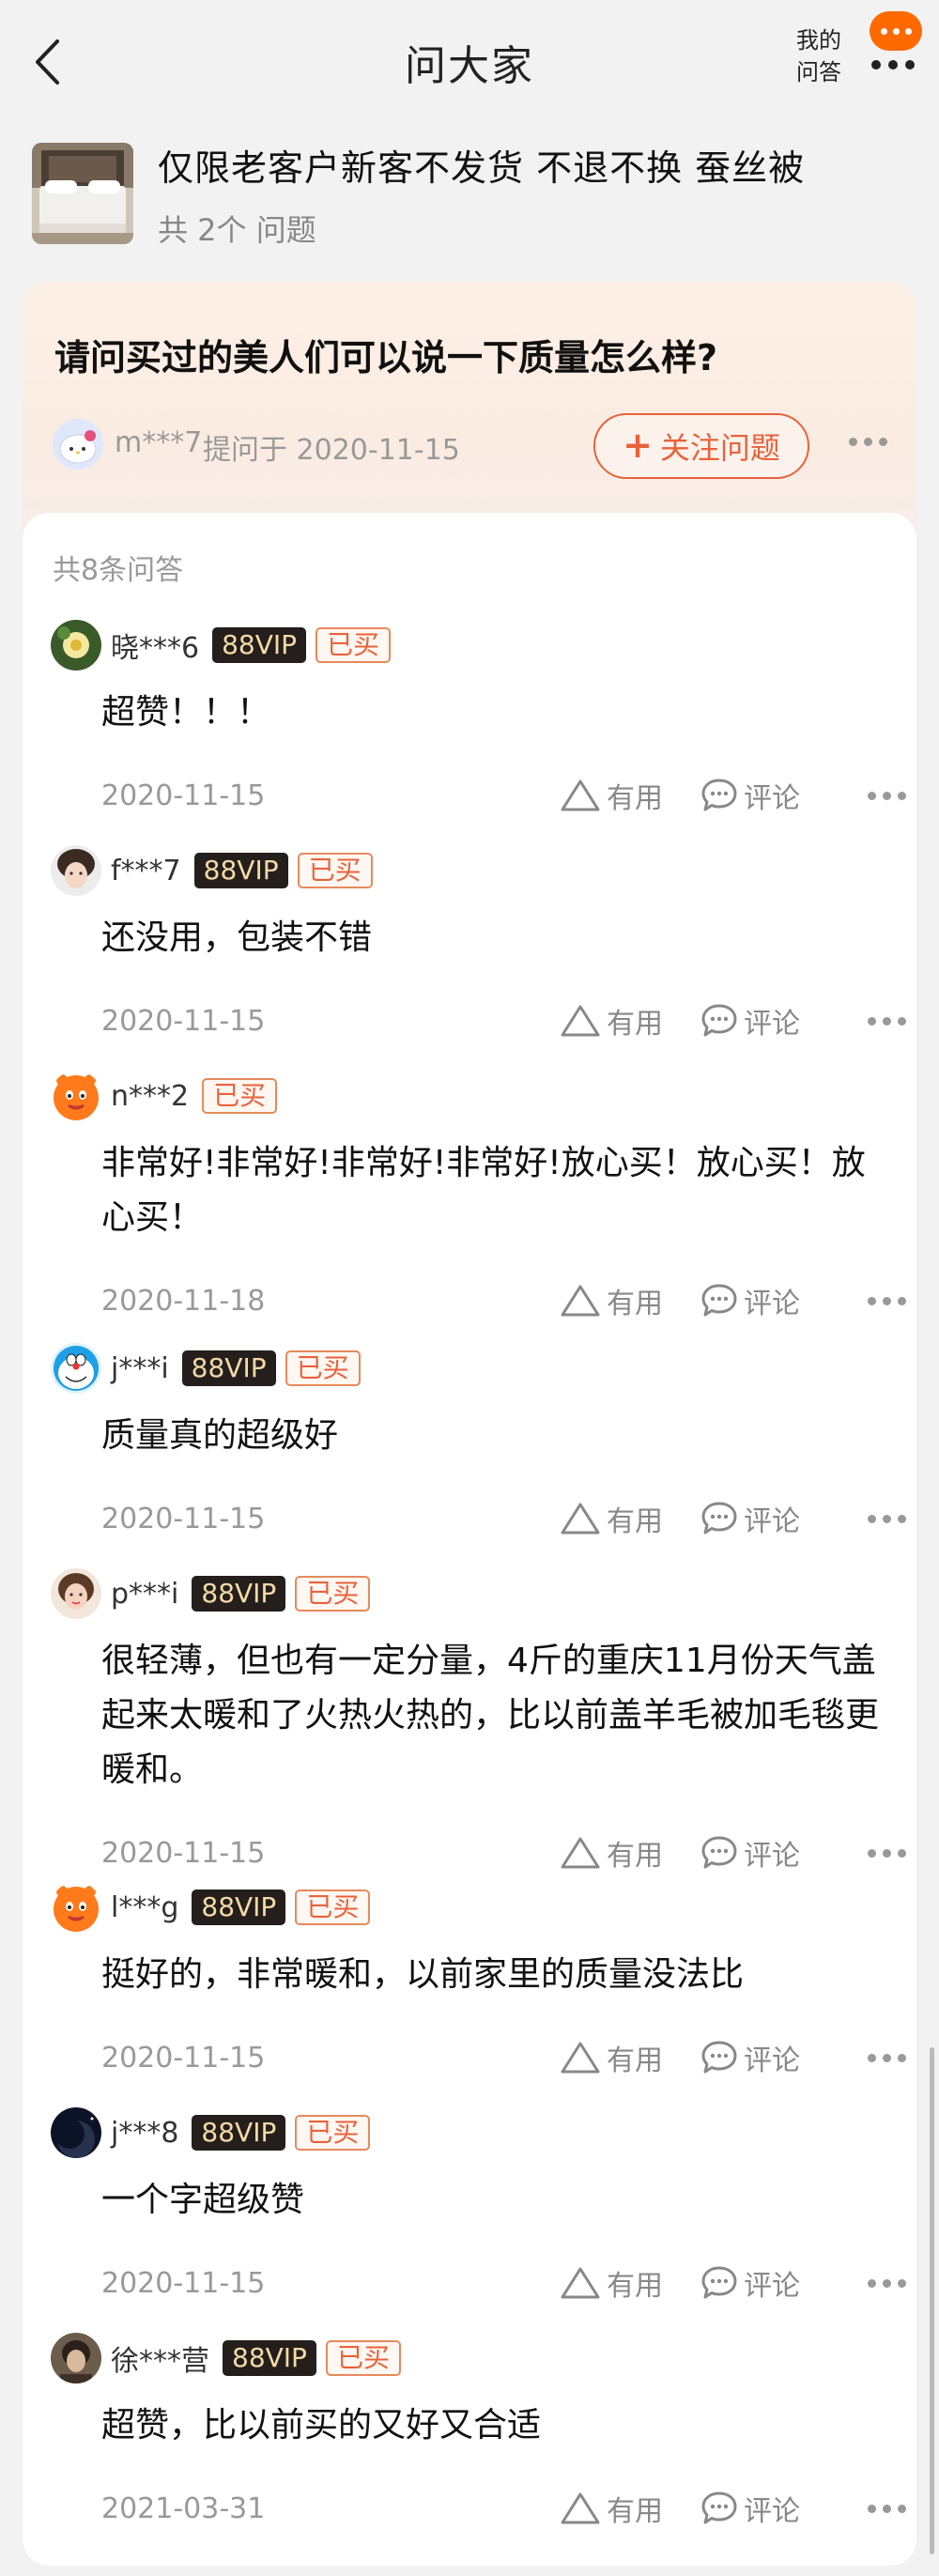 This screenshot has height=2576, width=939. Describe the element at coordinates (140, 1368) in the screenshot. I see `answer-username: j***i` at that location.